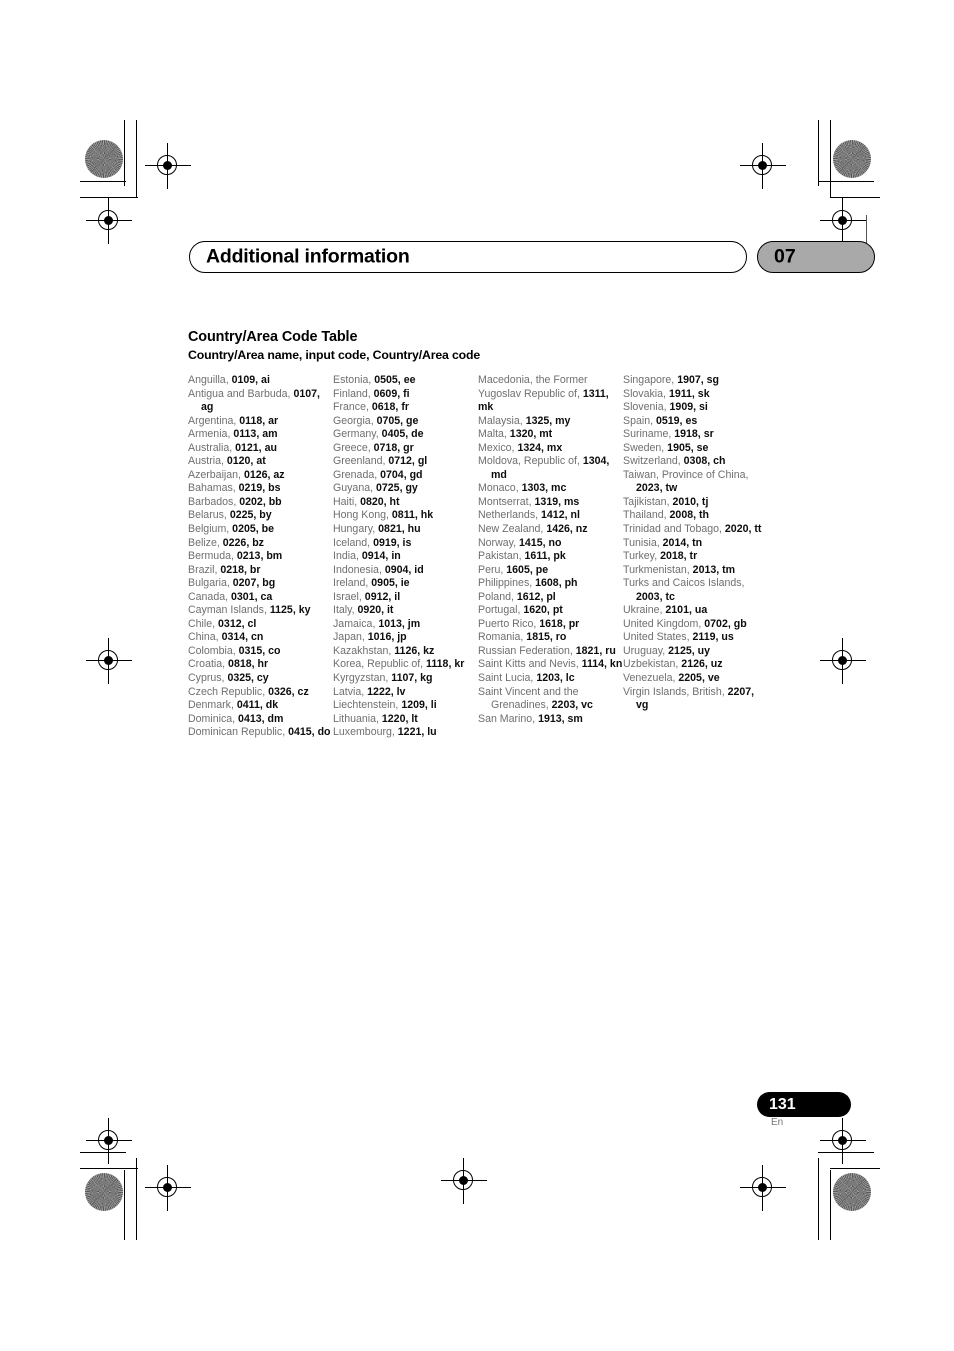 The height and width of the screenshot is (1351, 954). Describe the element at coordinates (675, 691) in the screenshot. I see `country-name: Virgin Islands, British,` at that location.